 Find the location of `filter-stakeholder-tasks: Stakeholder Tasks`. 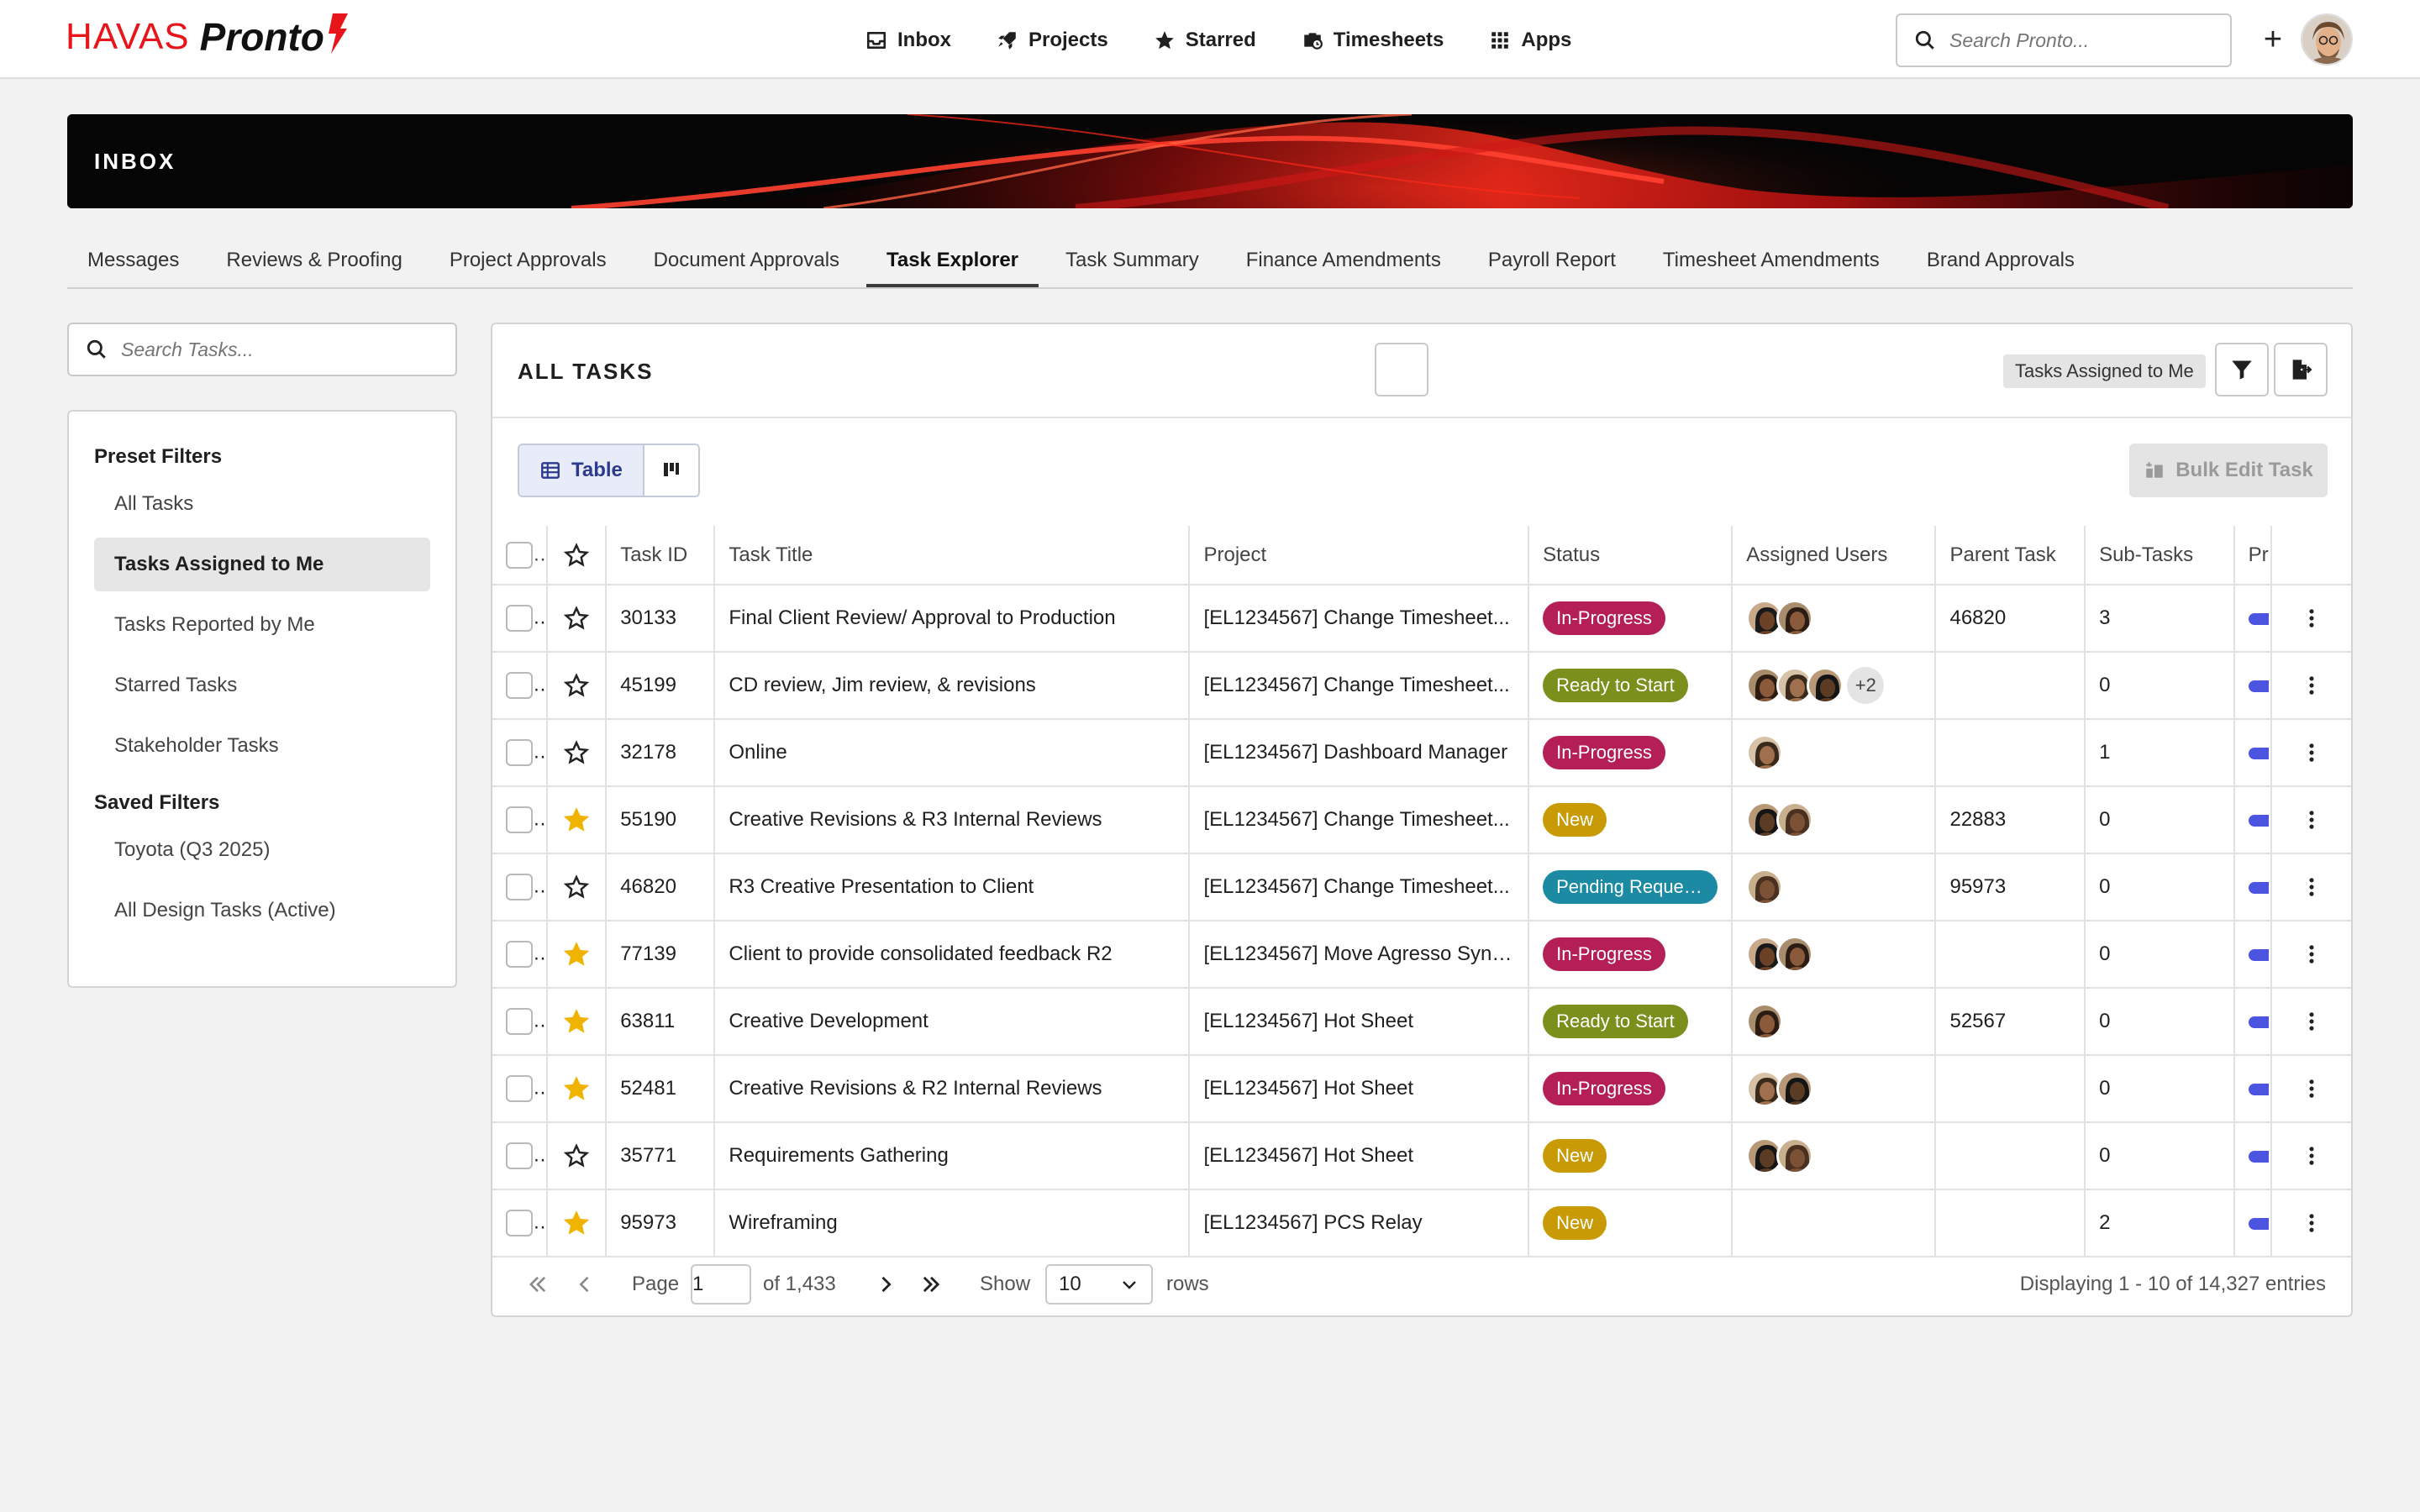

filter-stakeholder-tasks: Stakeholder Tasks is located at coordinates (262, 746).